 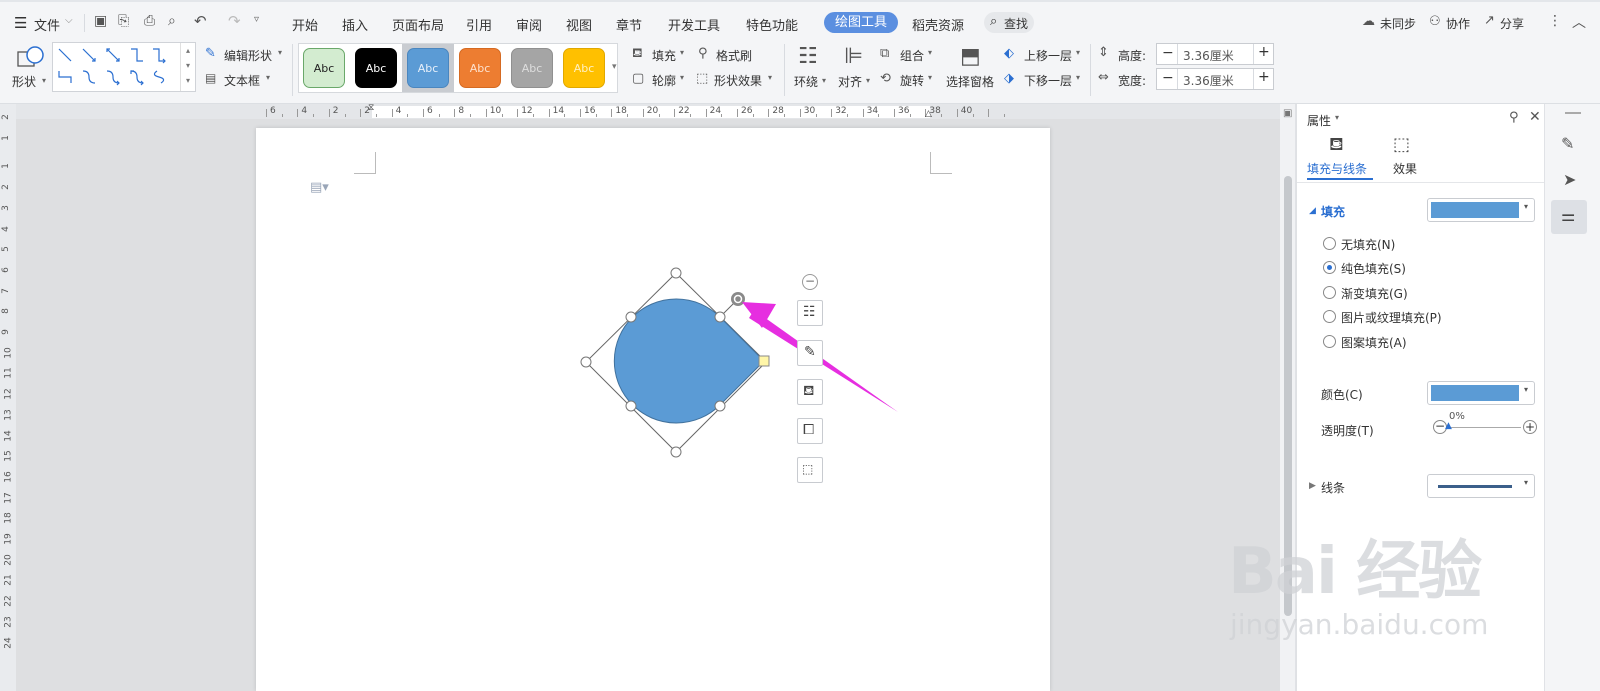 I want to click on option-solid-fill: 纯色填充(S), so click(x=1373, y=268).